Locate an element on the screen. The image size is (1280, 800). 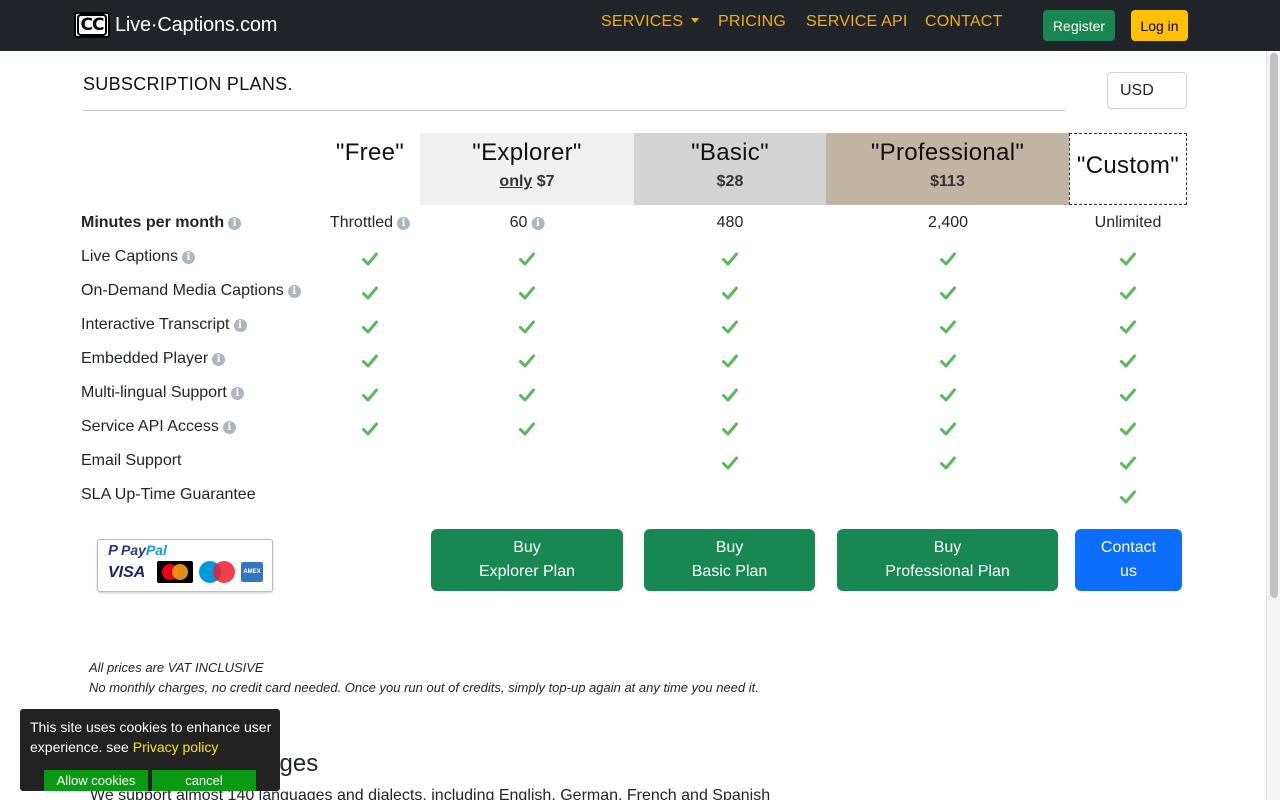
paypal-logo: P PayPal is located at coordinates (137, 550).